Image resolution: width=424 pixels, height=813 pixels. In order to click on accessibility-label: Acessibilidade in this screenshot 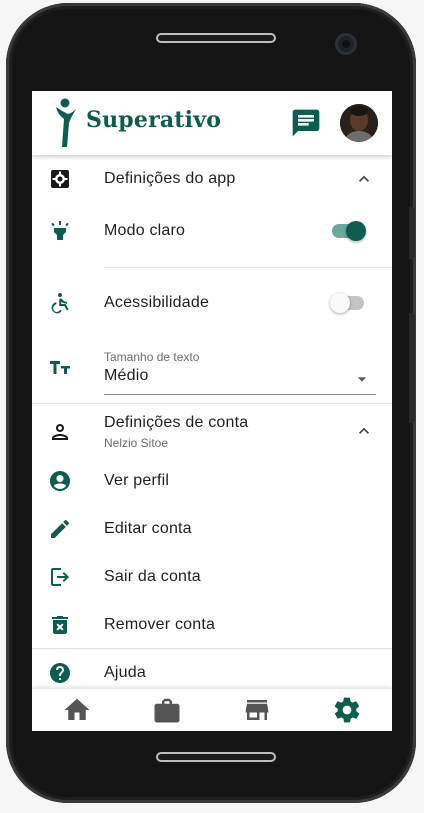, I will do `click(157, 302)`.